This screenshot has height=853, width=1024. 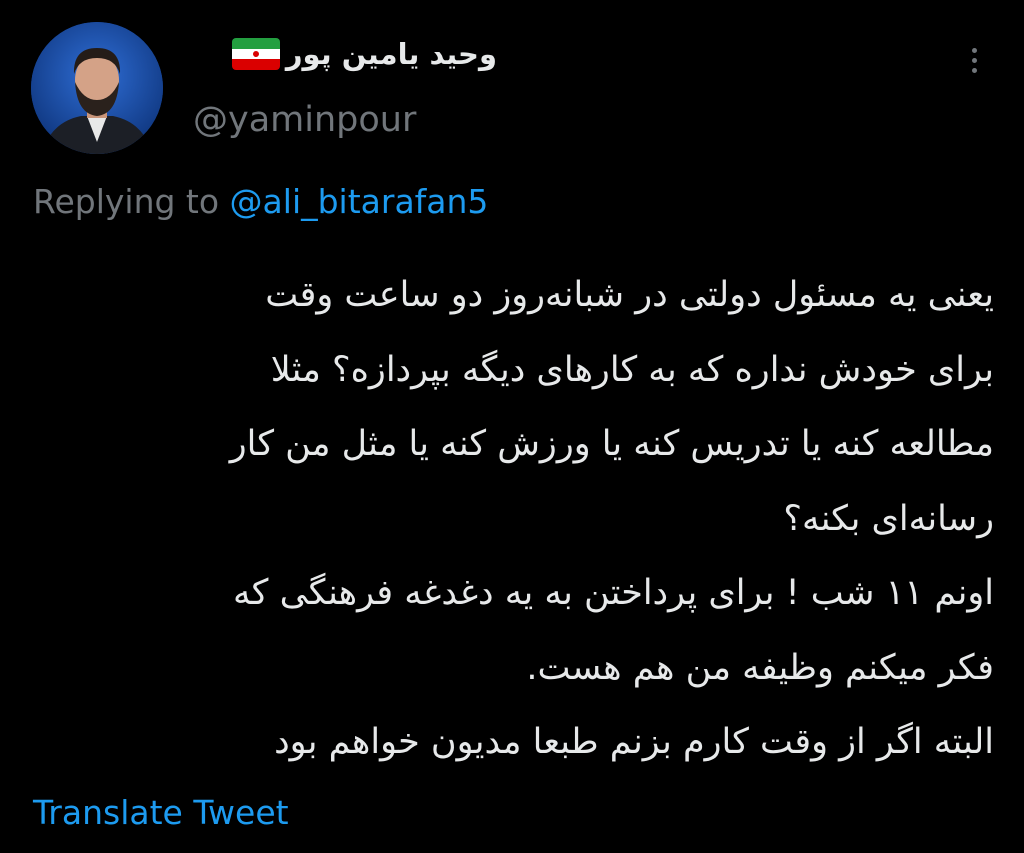 I want to click on replying-to: Replying to @ali_bitarafan5, so click(x=260, y=201).